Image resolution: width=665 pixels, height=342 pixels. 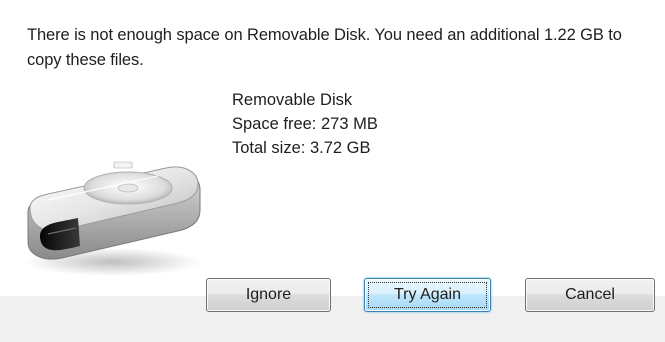 I want to click on ignore-button: Ignore, so click(x=268, y=295).